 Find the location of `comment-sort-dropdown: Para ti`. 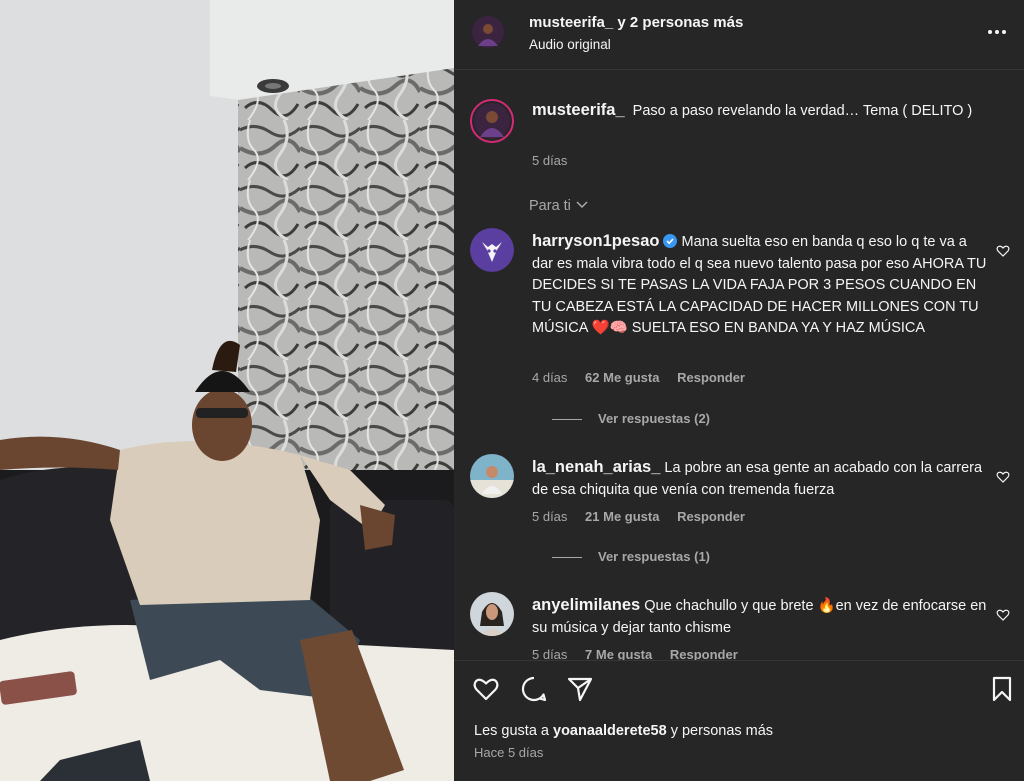

comment-sort-dropdown: Para ti is located at coordinates (559, 206).